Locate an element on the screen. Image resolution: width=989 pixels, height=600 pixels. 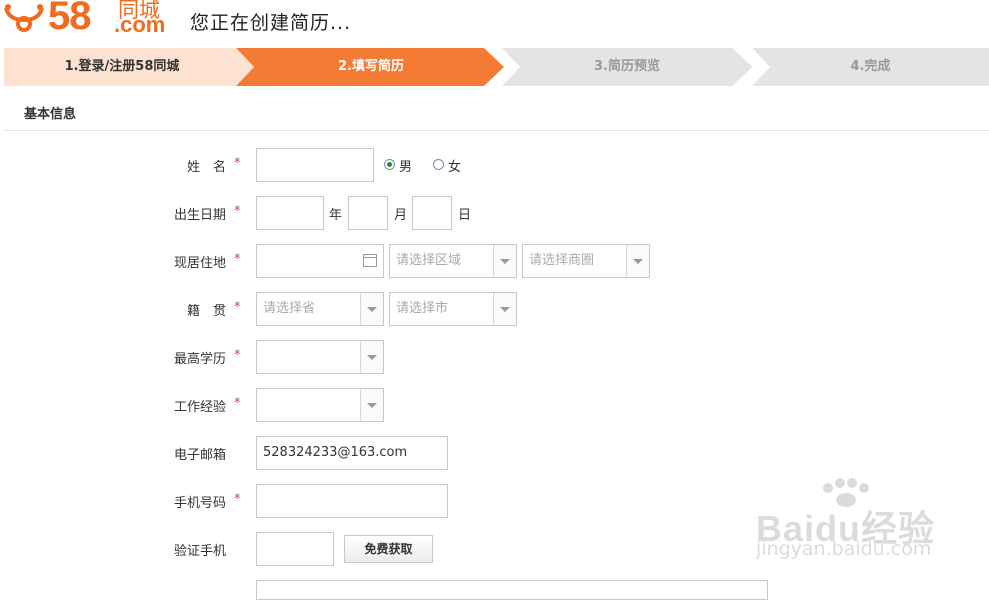
watermark-url: jingyan.baidu.com is located at coordinates (844, 549).